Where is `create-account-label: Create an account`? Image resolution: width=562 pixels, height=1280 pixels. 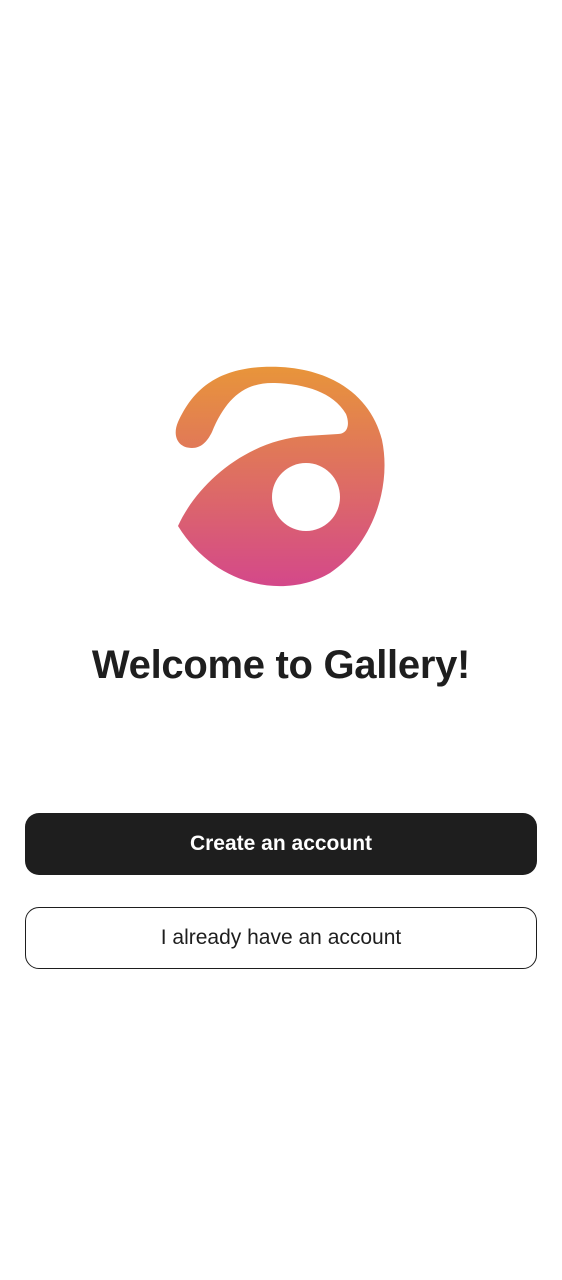 create-account-label: Create an account is located at coordinates (281, 843).